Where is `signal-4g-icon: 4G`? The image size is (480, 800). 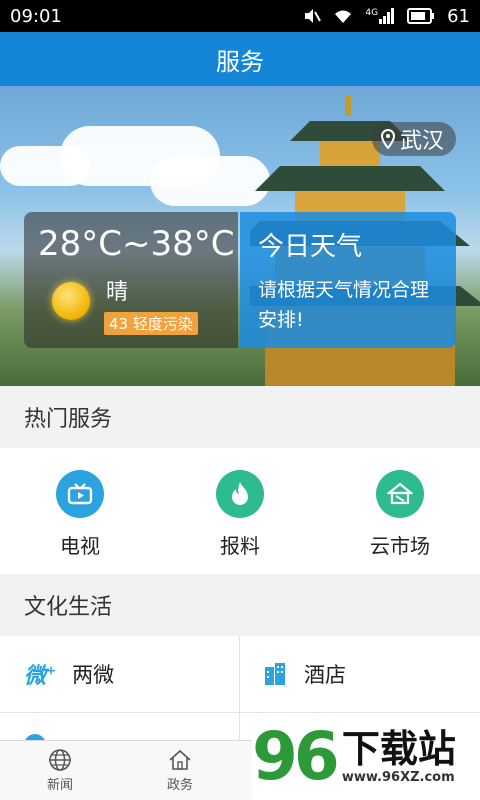 signal-4g-icon: 4G is located at coordinates (380, 16).